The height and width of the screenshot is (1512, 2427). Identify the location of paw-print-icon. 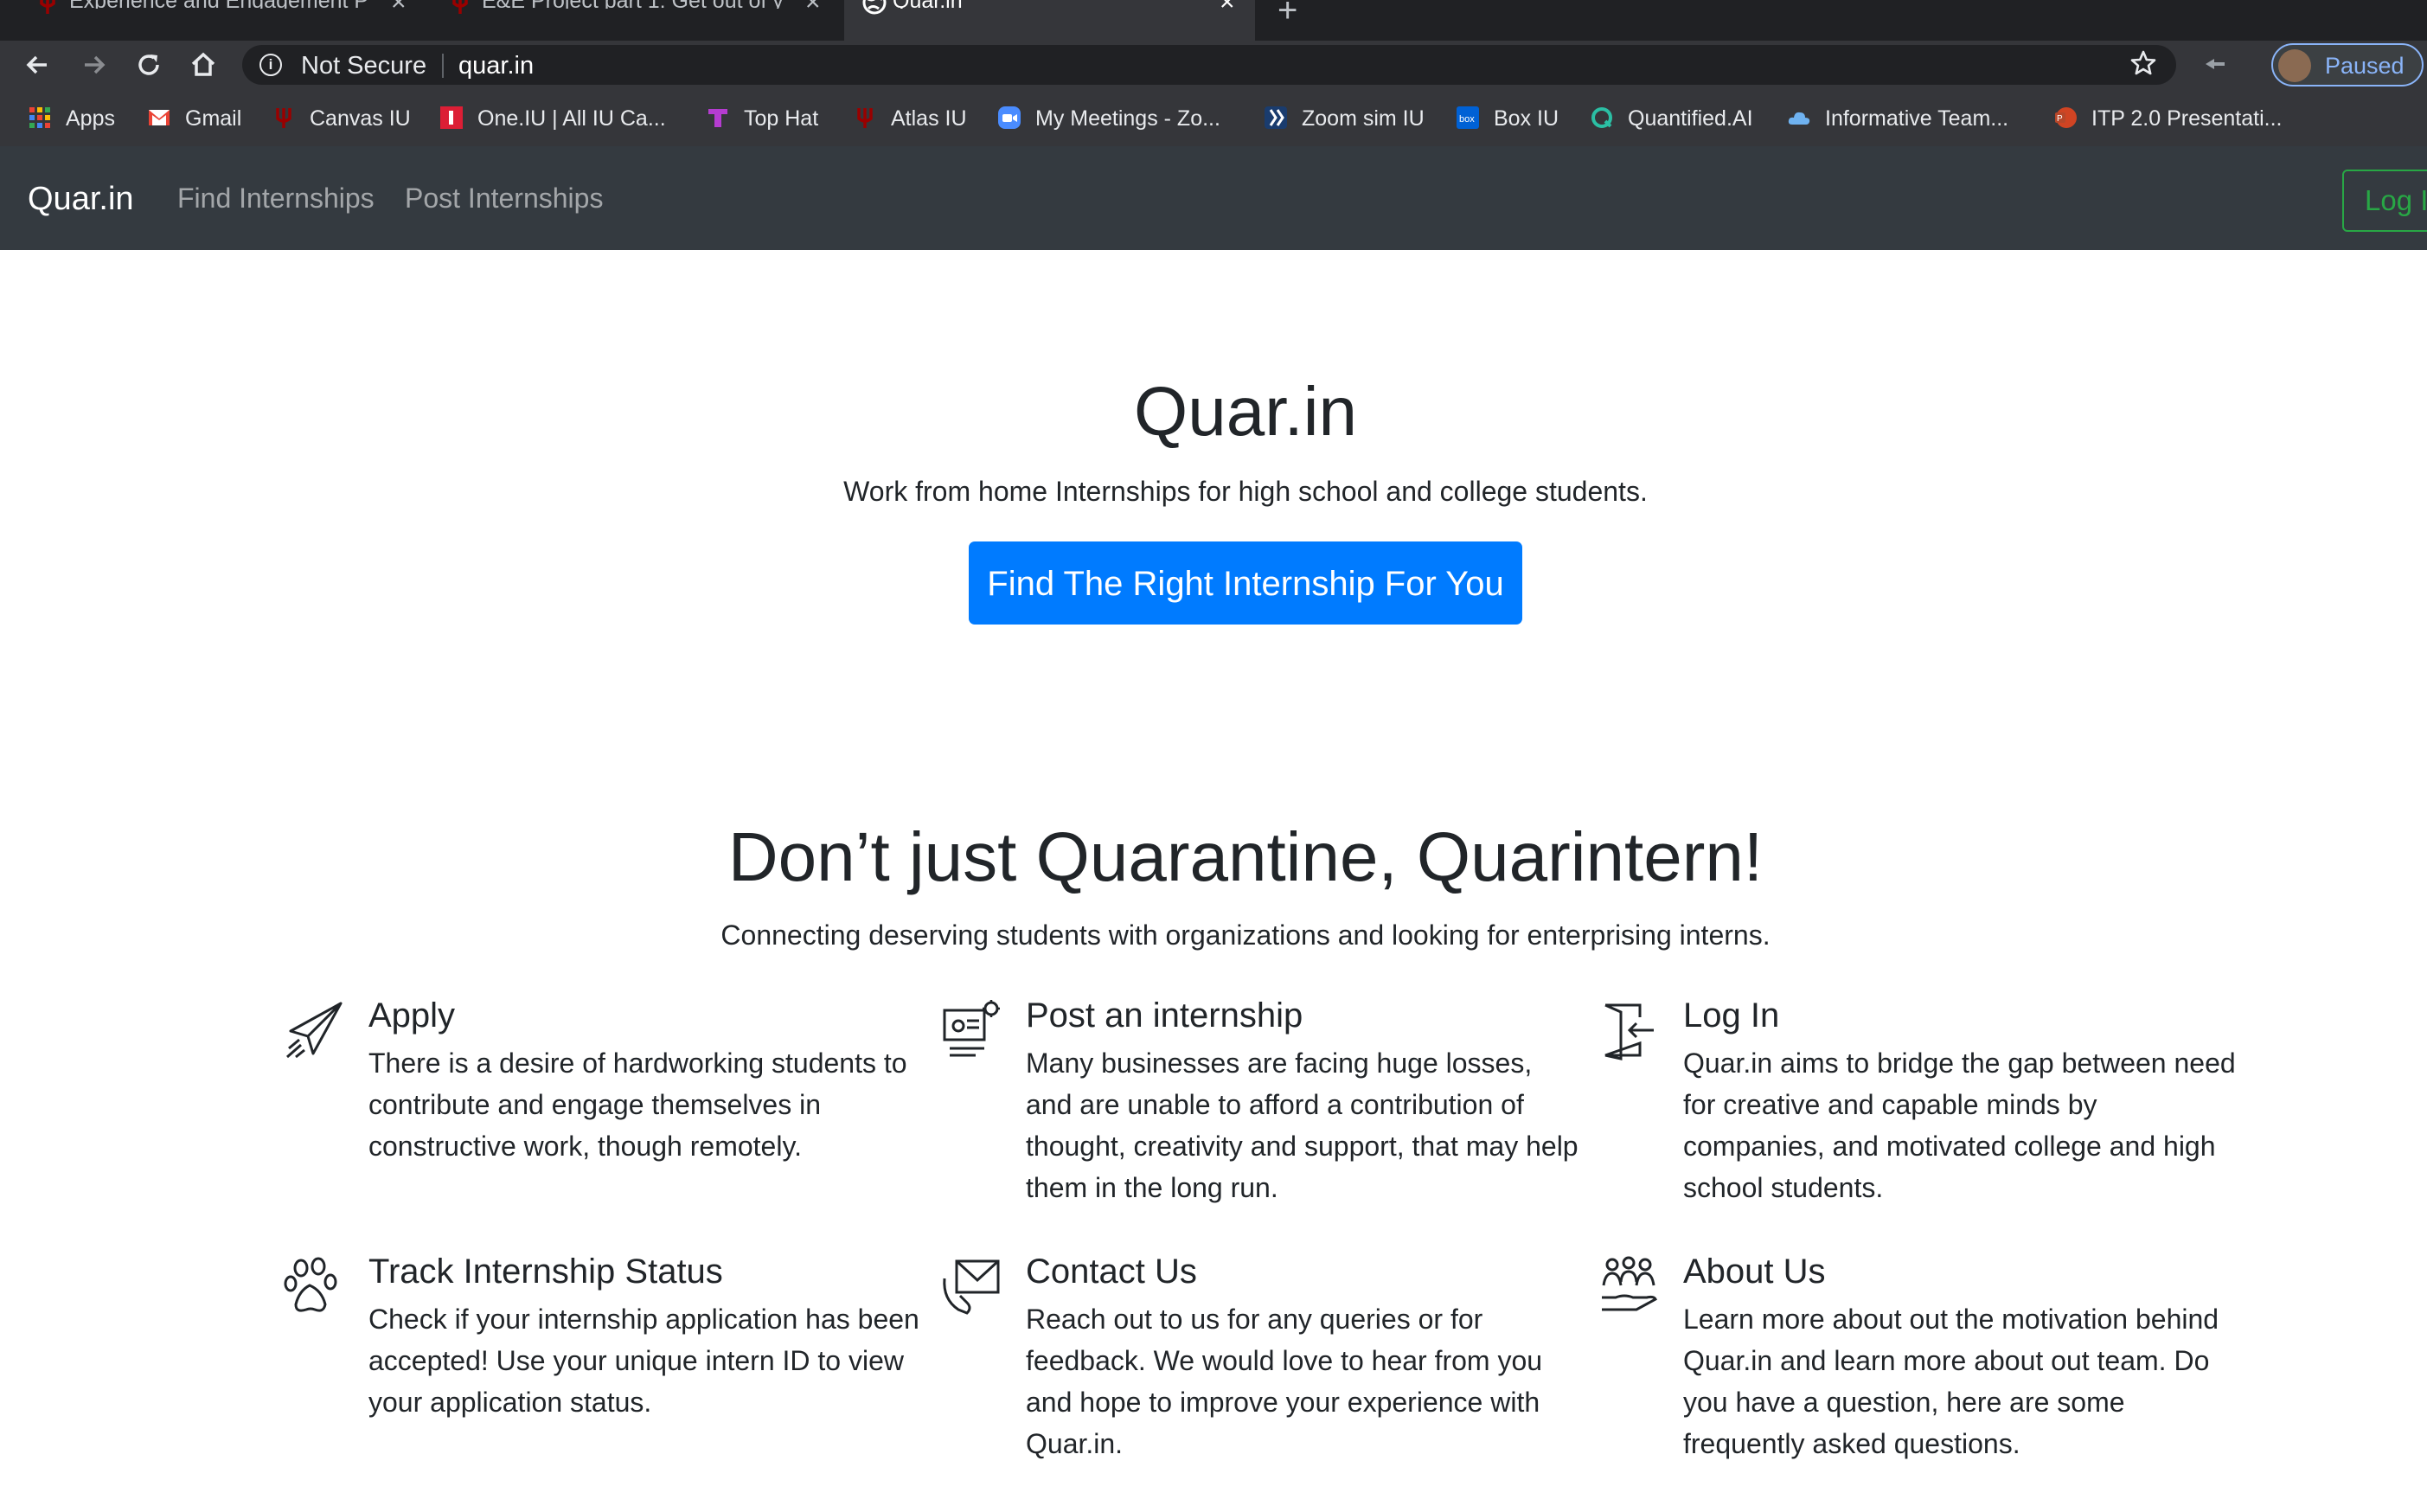
(310, 1284).